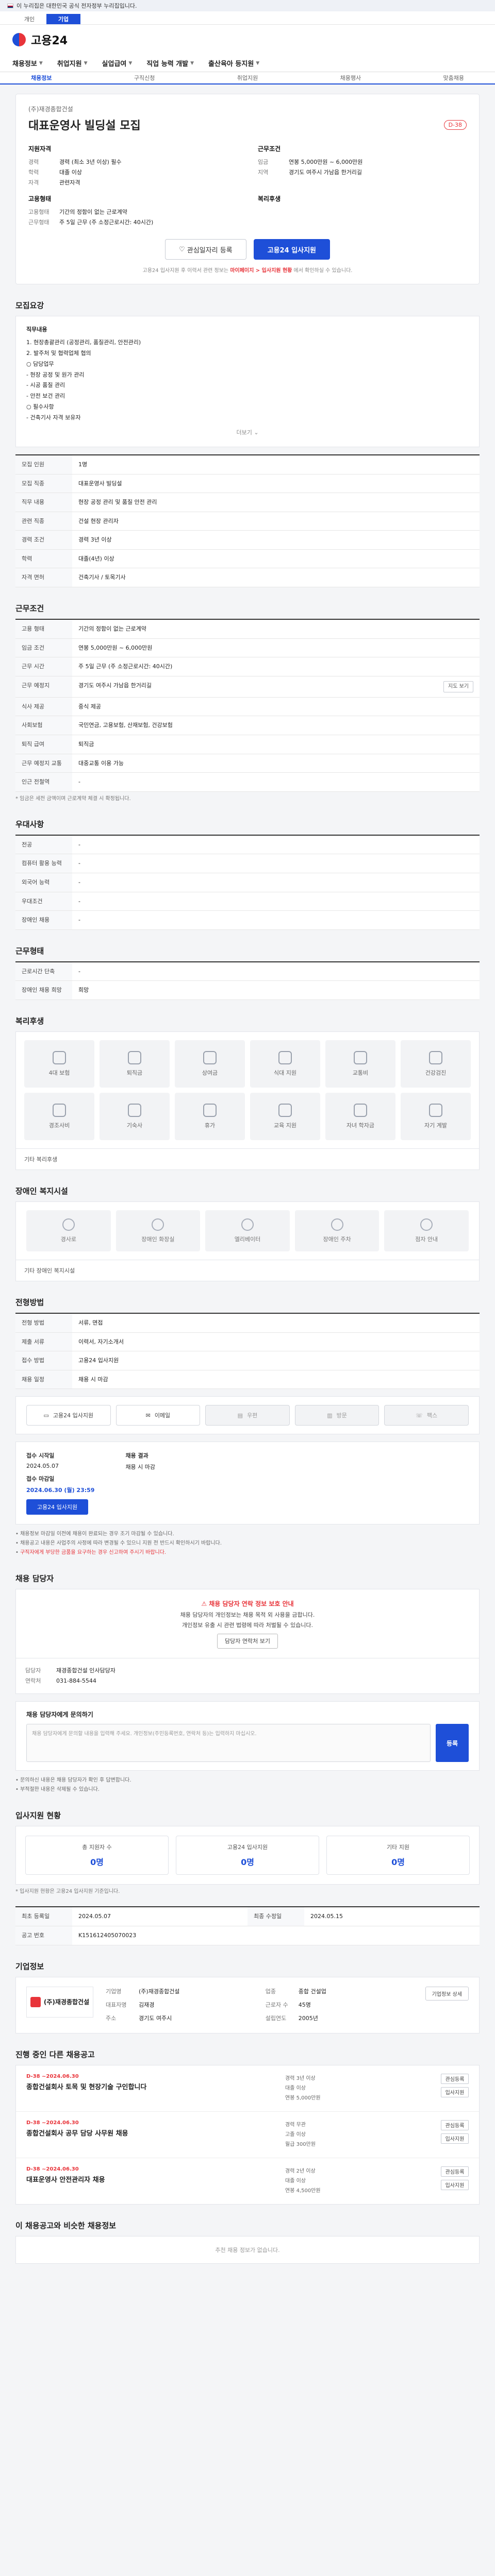  What do you see at coordinates (360, 1064) in the screenshot?
I see `welfare-item: 교통비` at bounding box center [360, 1064].